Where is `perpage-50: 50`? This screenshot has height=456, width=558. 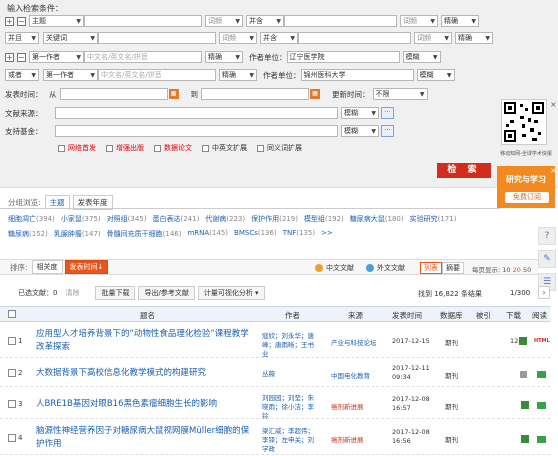
perpage-50: 50 is located at coordinates (527, 270).